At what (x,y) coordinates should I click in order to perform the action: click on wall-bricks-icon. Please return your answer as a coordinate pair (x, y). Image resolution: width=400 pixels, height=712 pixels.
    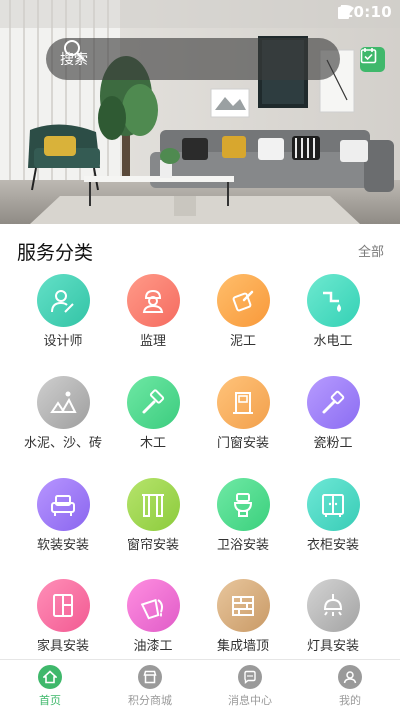
    Looking at the image, I should click on (243, 605).